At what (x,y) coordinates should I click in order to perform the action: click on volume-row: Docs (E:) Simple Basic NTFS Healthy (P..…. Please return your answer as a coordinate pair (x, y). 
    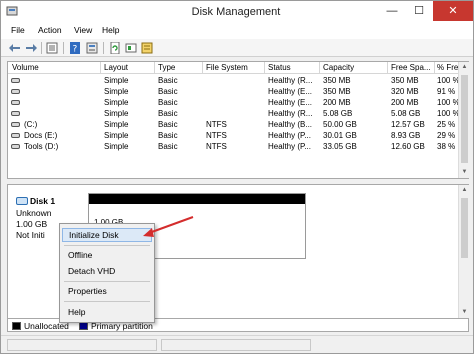
    Looking at the image, I should click on (233, 135).